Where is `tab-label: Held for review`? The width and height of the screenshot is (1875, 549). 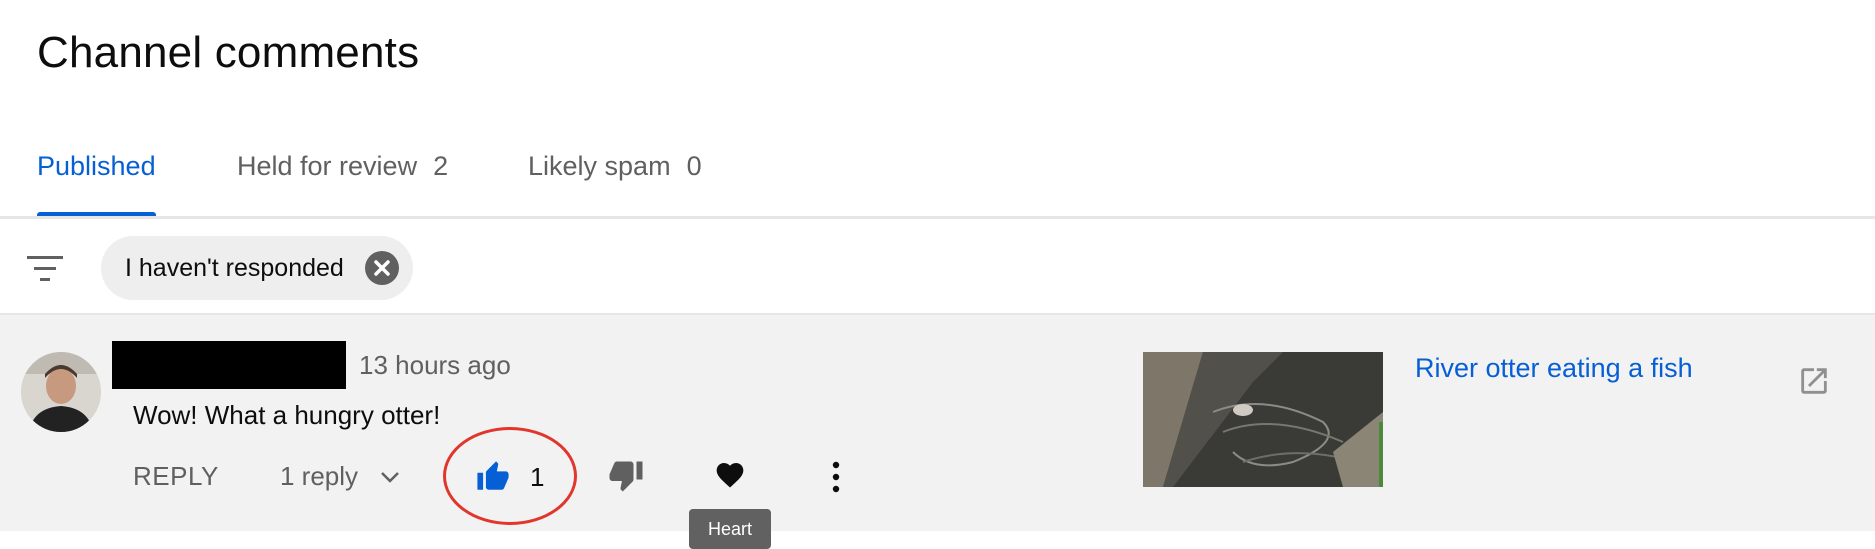
tab-label: Held for review is located at coordinates (327, 166).